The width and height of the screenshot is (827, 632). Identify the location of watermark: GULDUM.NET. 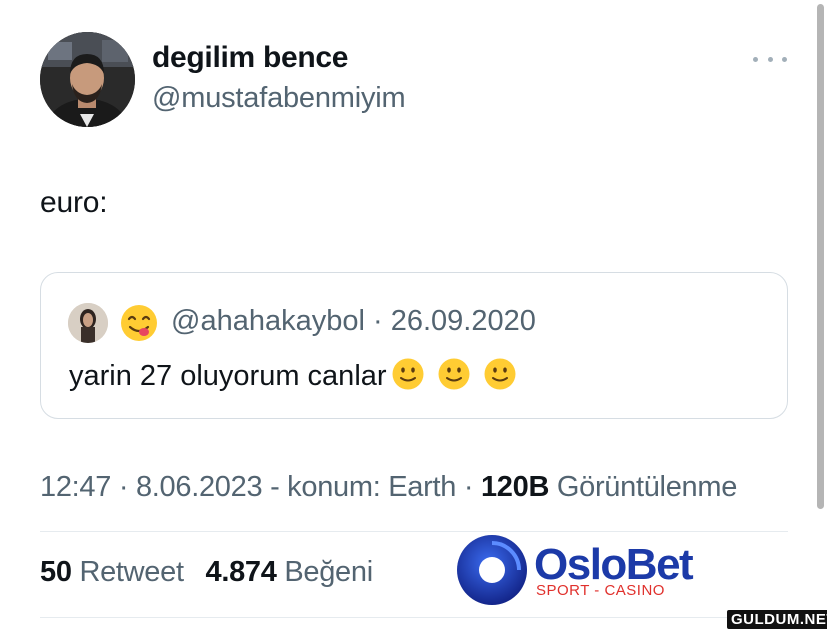
(777, 619).